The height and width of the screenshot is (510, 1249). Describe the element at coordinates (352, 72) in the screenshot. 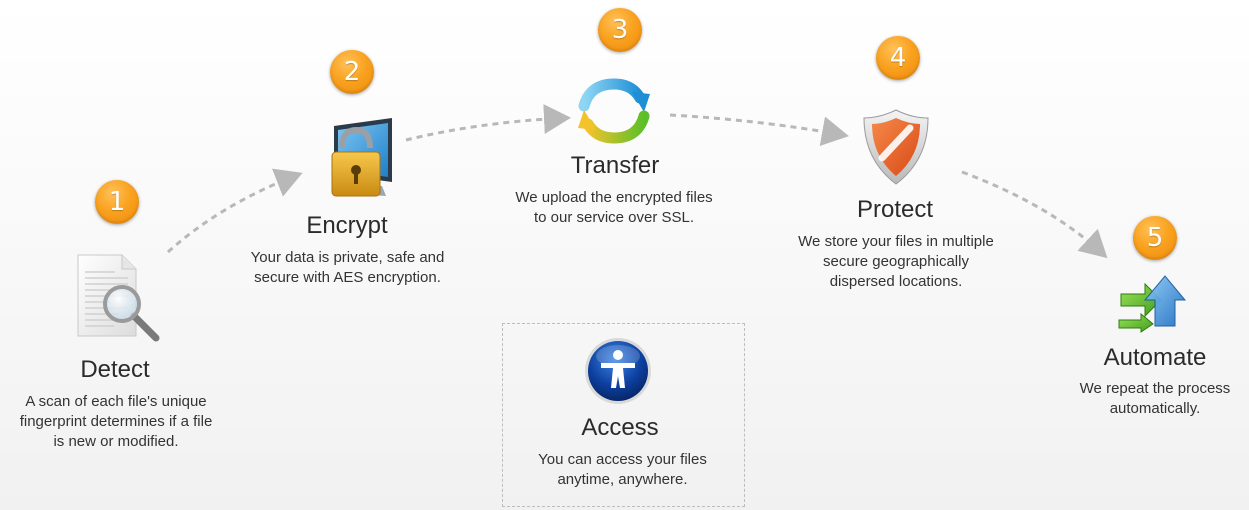

I see `step-2-badge: 2` at that location.